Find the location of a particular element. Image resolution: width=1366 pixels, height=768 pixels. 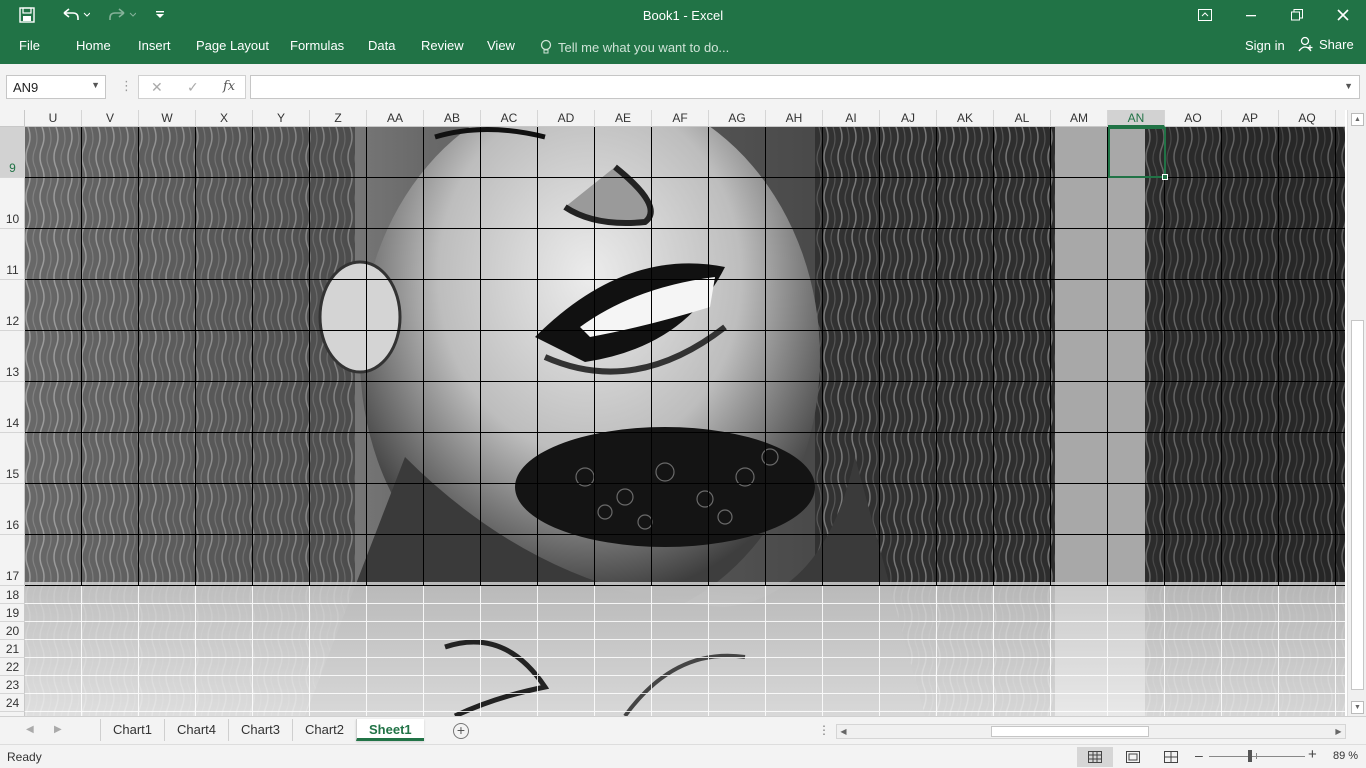

zoom-in-button: + is located at coordinates (1312, 754).